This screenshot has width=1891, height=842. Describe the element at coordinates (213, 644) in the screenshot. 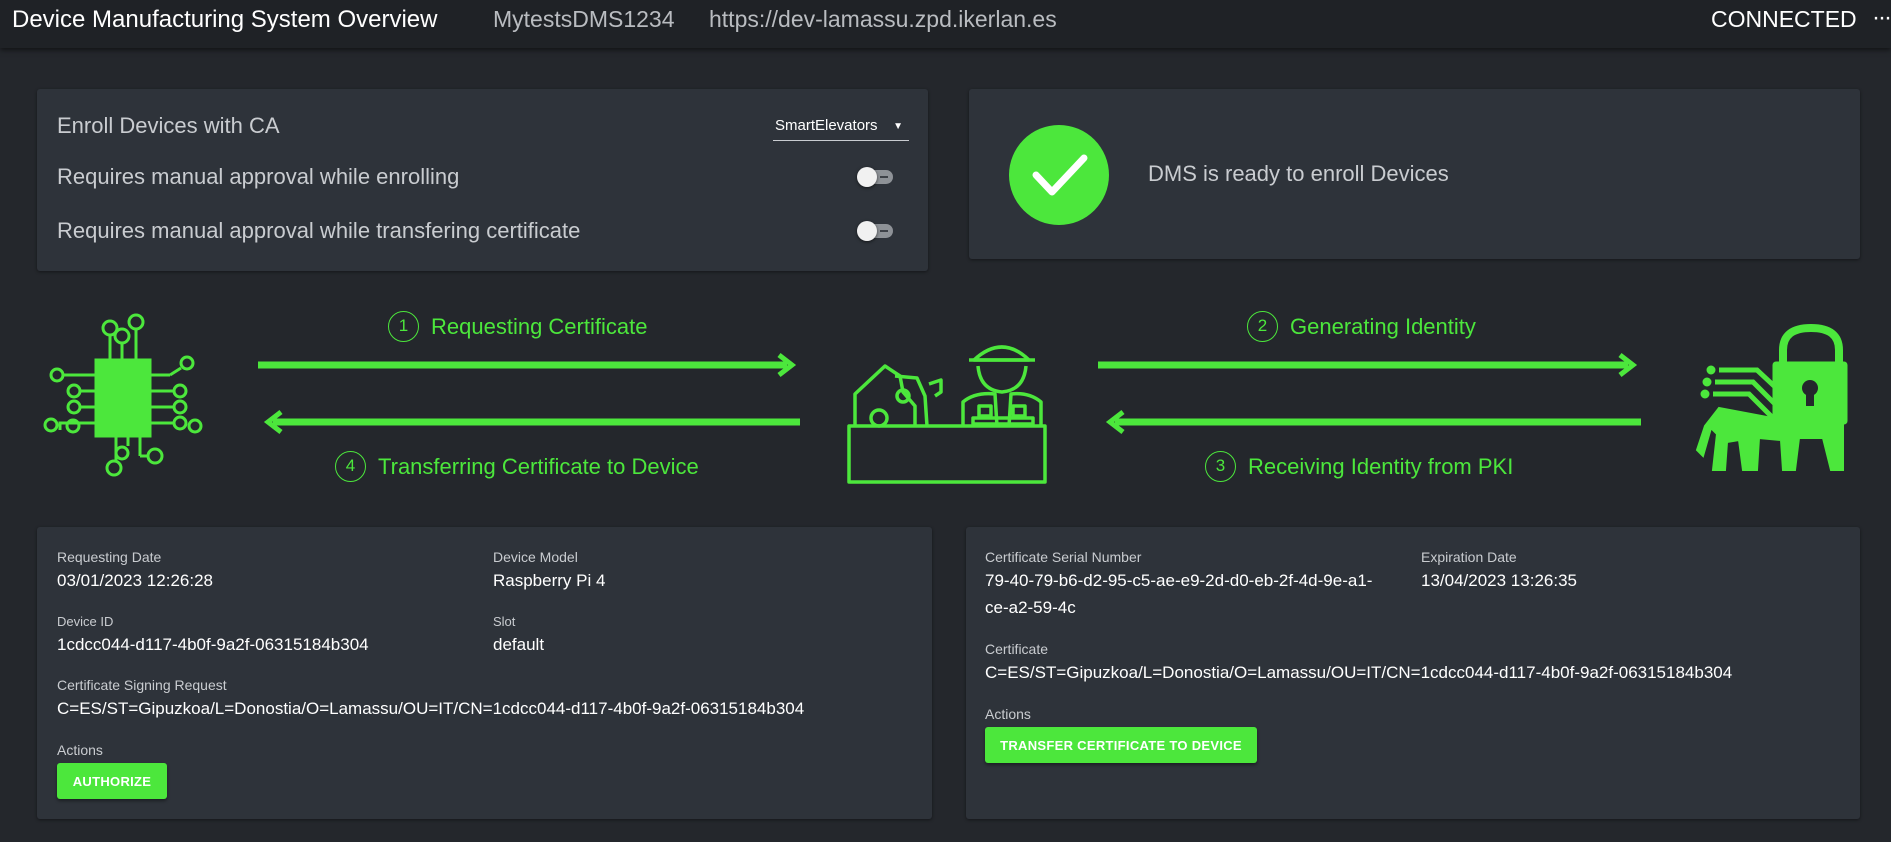

I see `device-id-value: 1cdcc044-d117-4b0f-9a2f-06315184b304` at that location.